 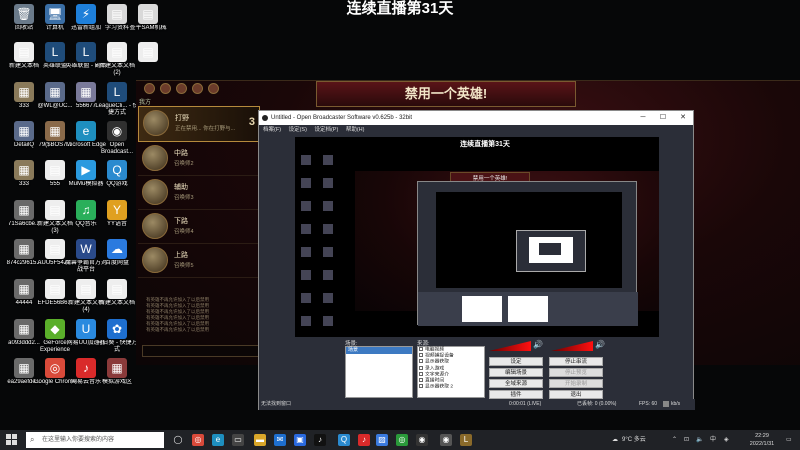 I want to click on exit-button: 退出, so click(x=576, y=394).